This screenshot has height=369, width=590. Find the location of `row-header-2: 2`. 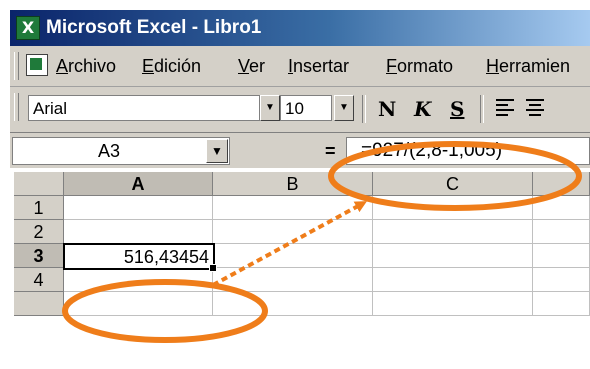

row-header-2: 2 is located at coordinates (39, 232).